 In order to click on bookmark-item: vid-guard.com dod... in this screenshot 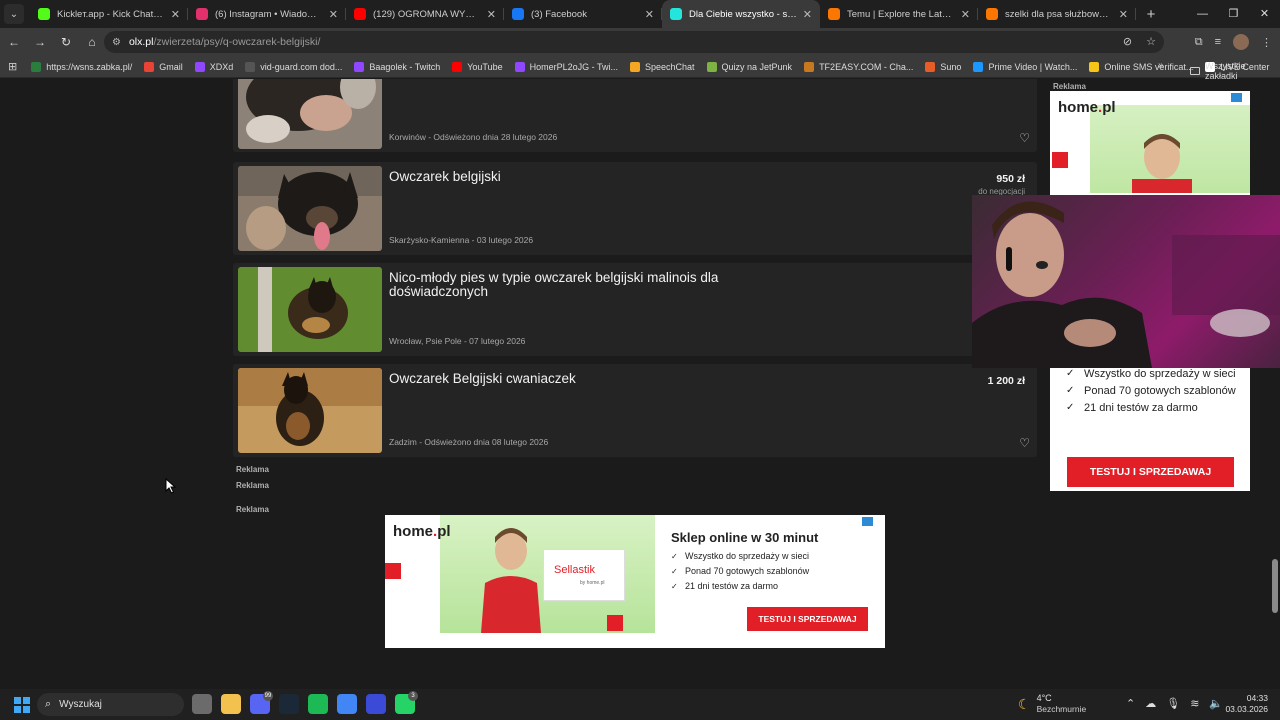, I will do `click(293, 66)`.